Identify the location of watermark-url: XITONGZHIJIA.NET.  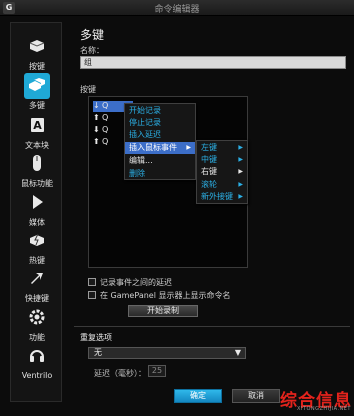
(324, 409).